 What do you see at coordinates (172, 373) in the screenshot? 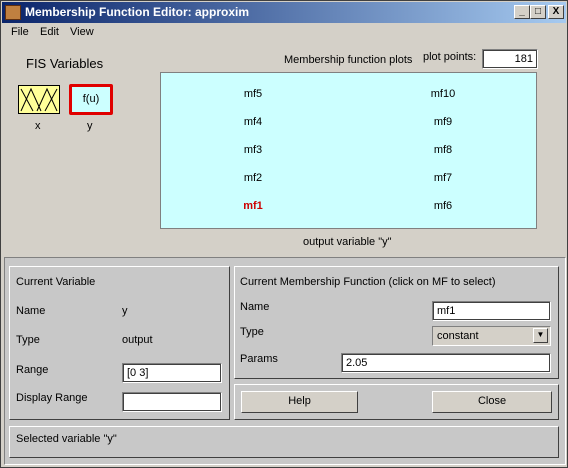
I see `range-input: [0 3]` at bounding box center [172, 373].